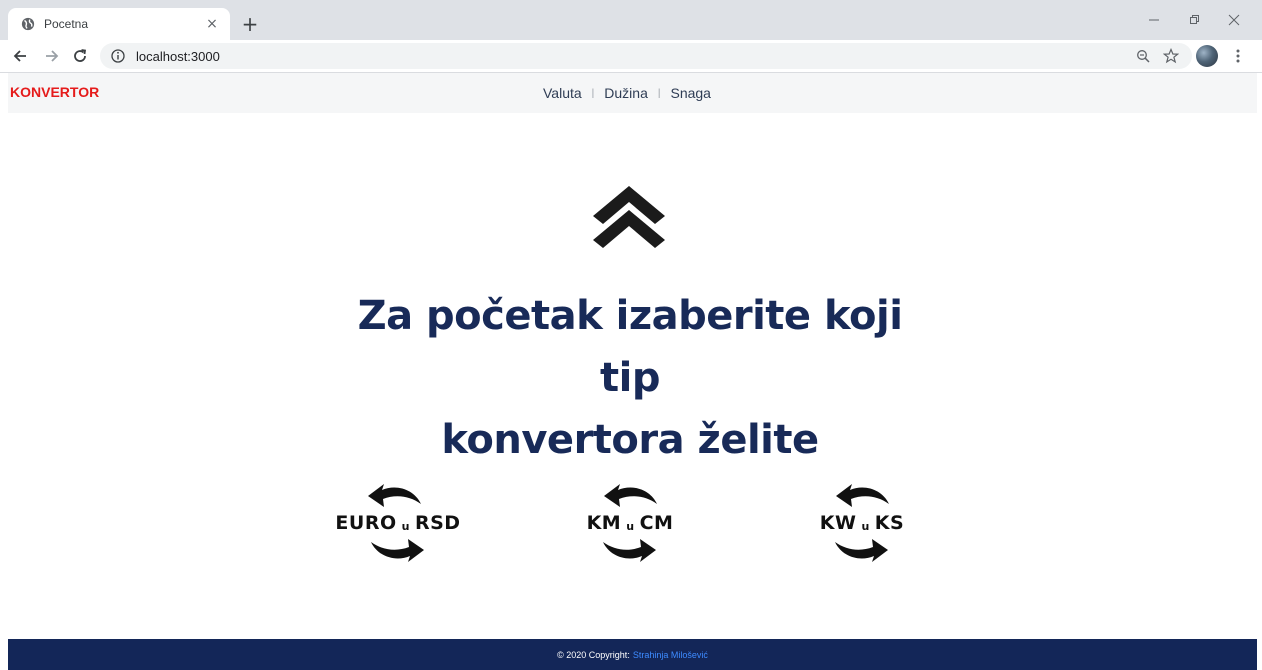  Describe the element at coordinates (629, 217) in the screenshot. I see `double-chevron-up-icon` at that location.